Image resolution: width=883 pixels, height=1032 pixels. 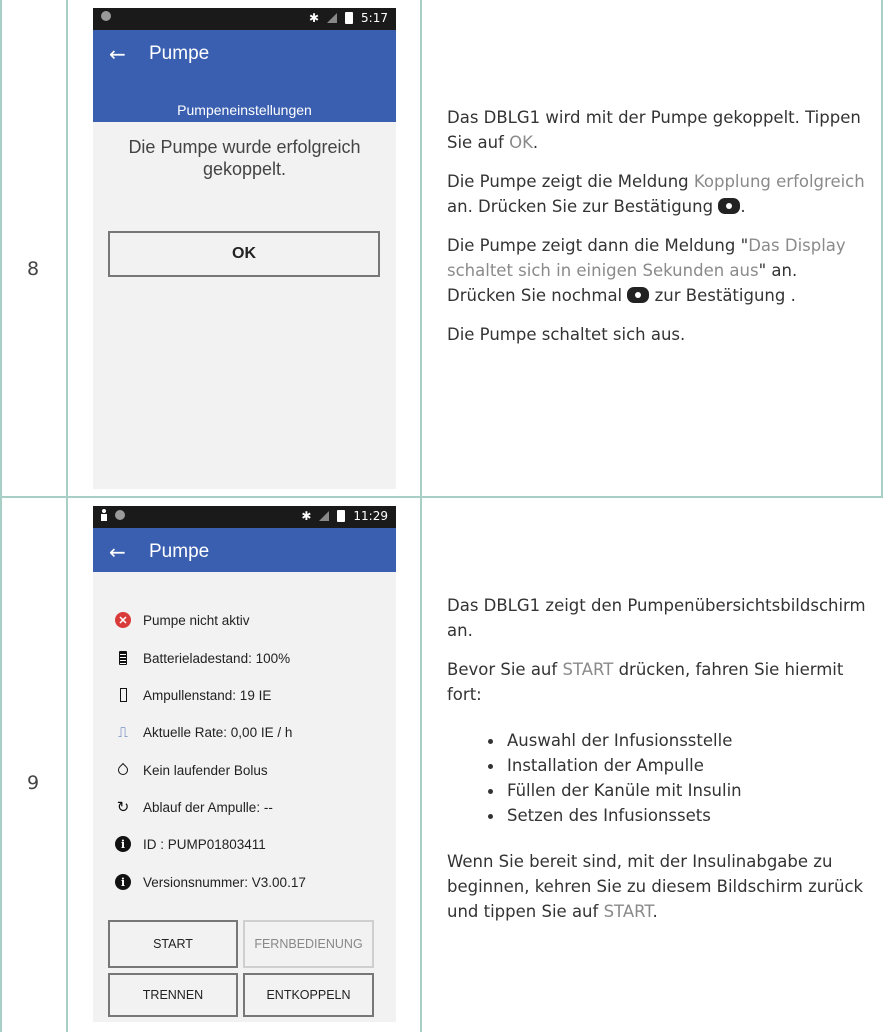 I want to click on app-subtitle: Pumpeneinstellungen, so click(x=244, y=110).